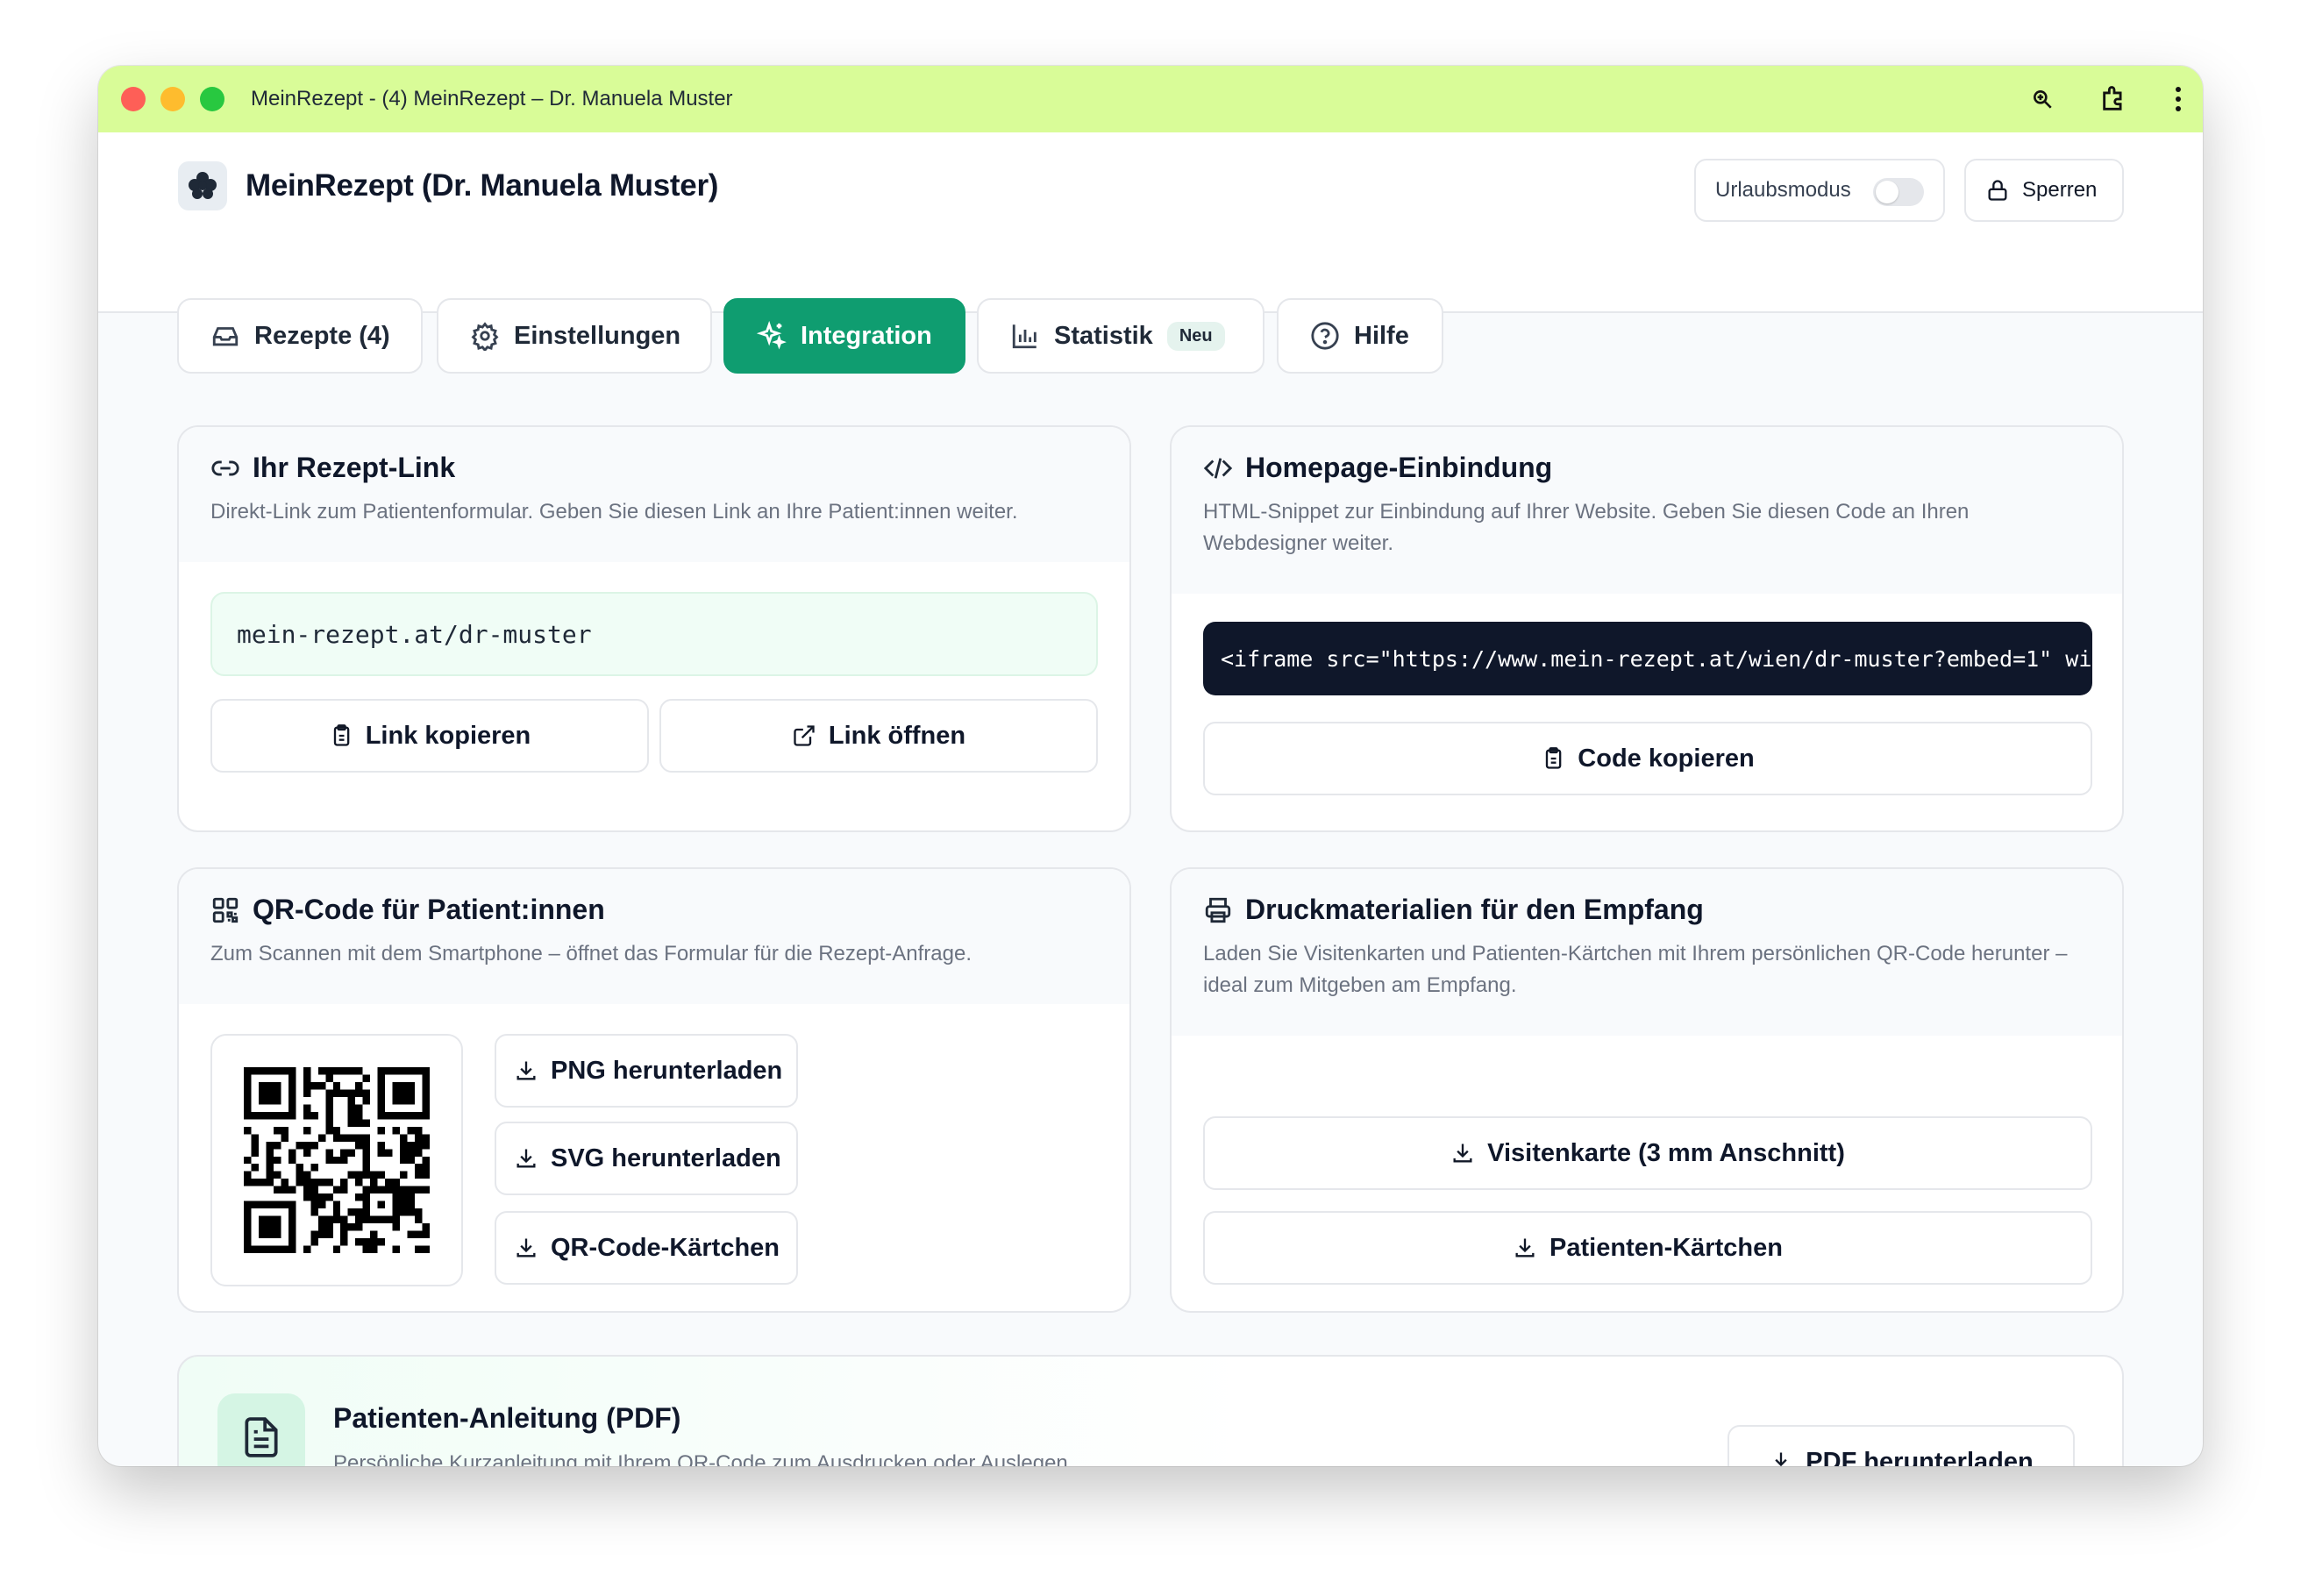  Describe the element at coordinates (1666, 758) in the screenshot. I see `button-label: Code kopieren` at that location.